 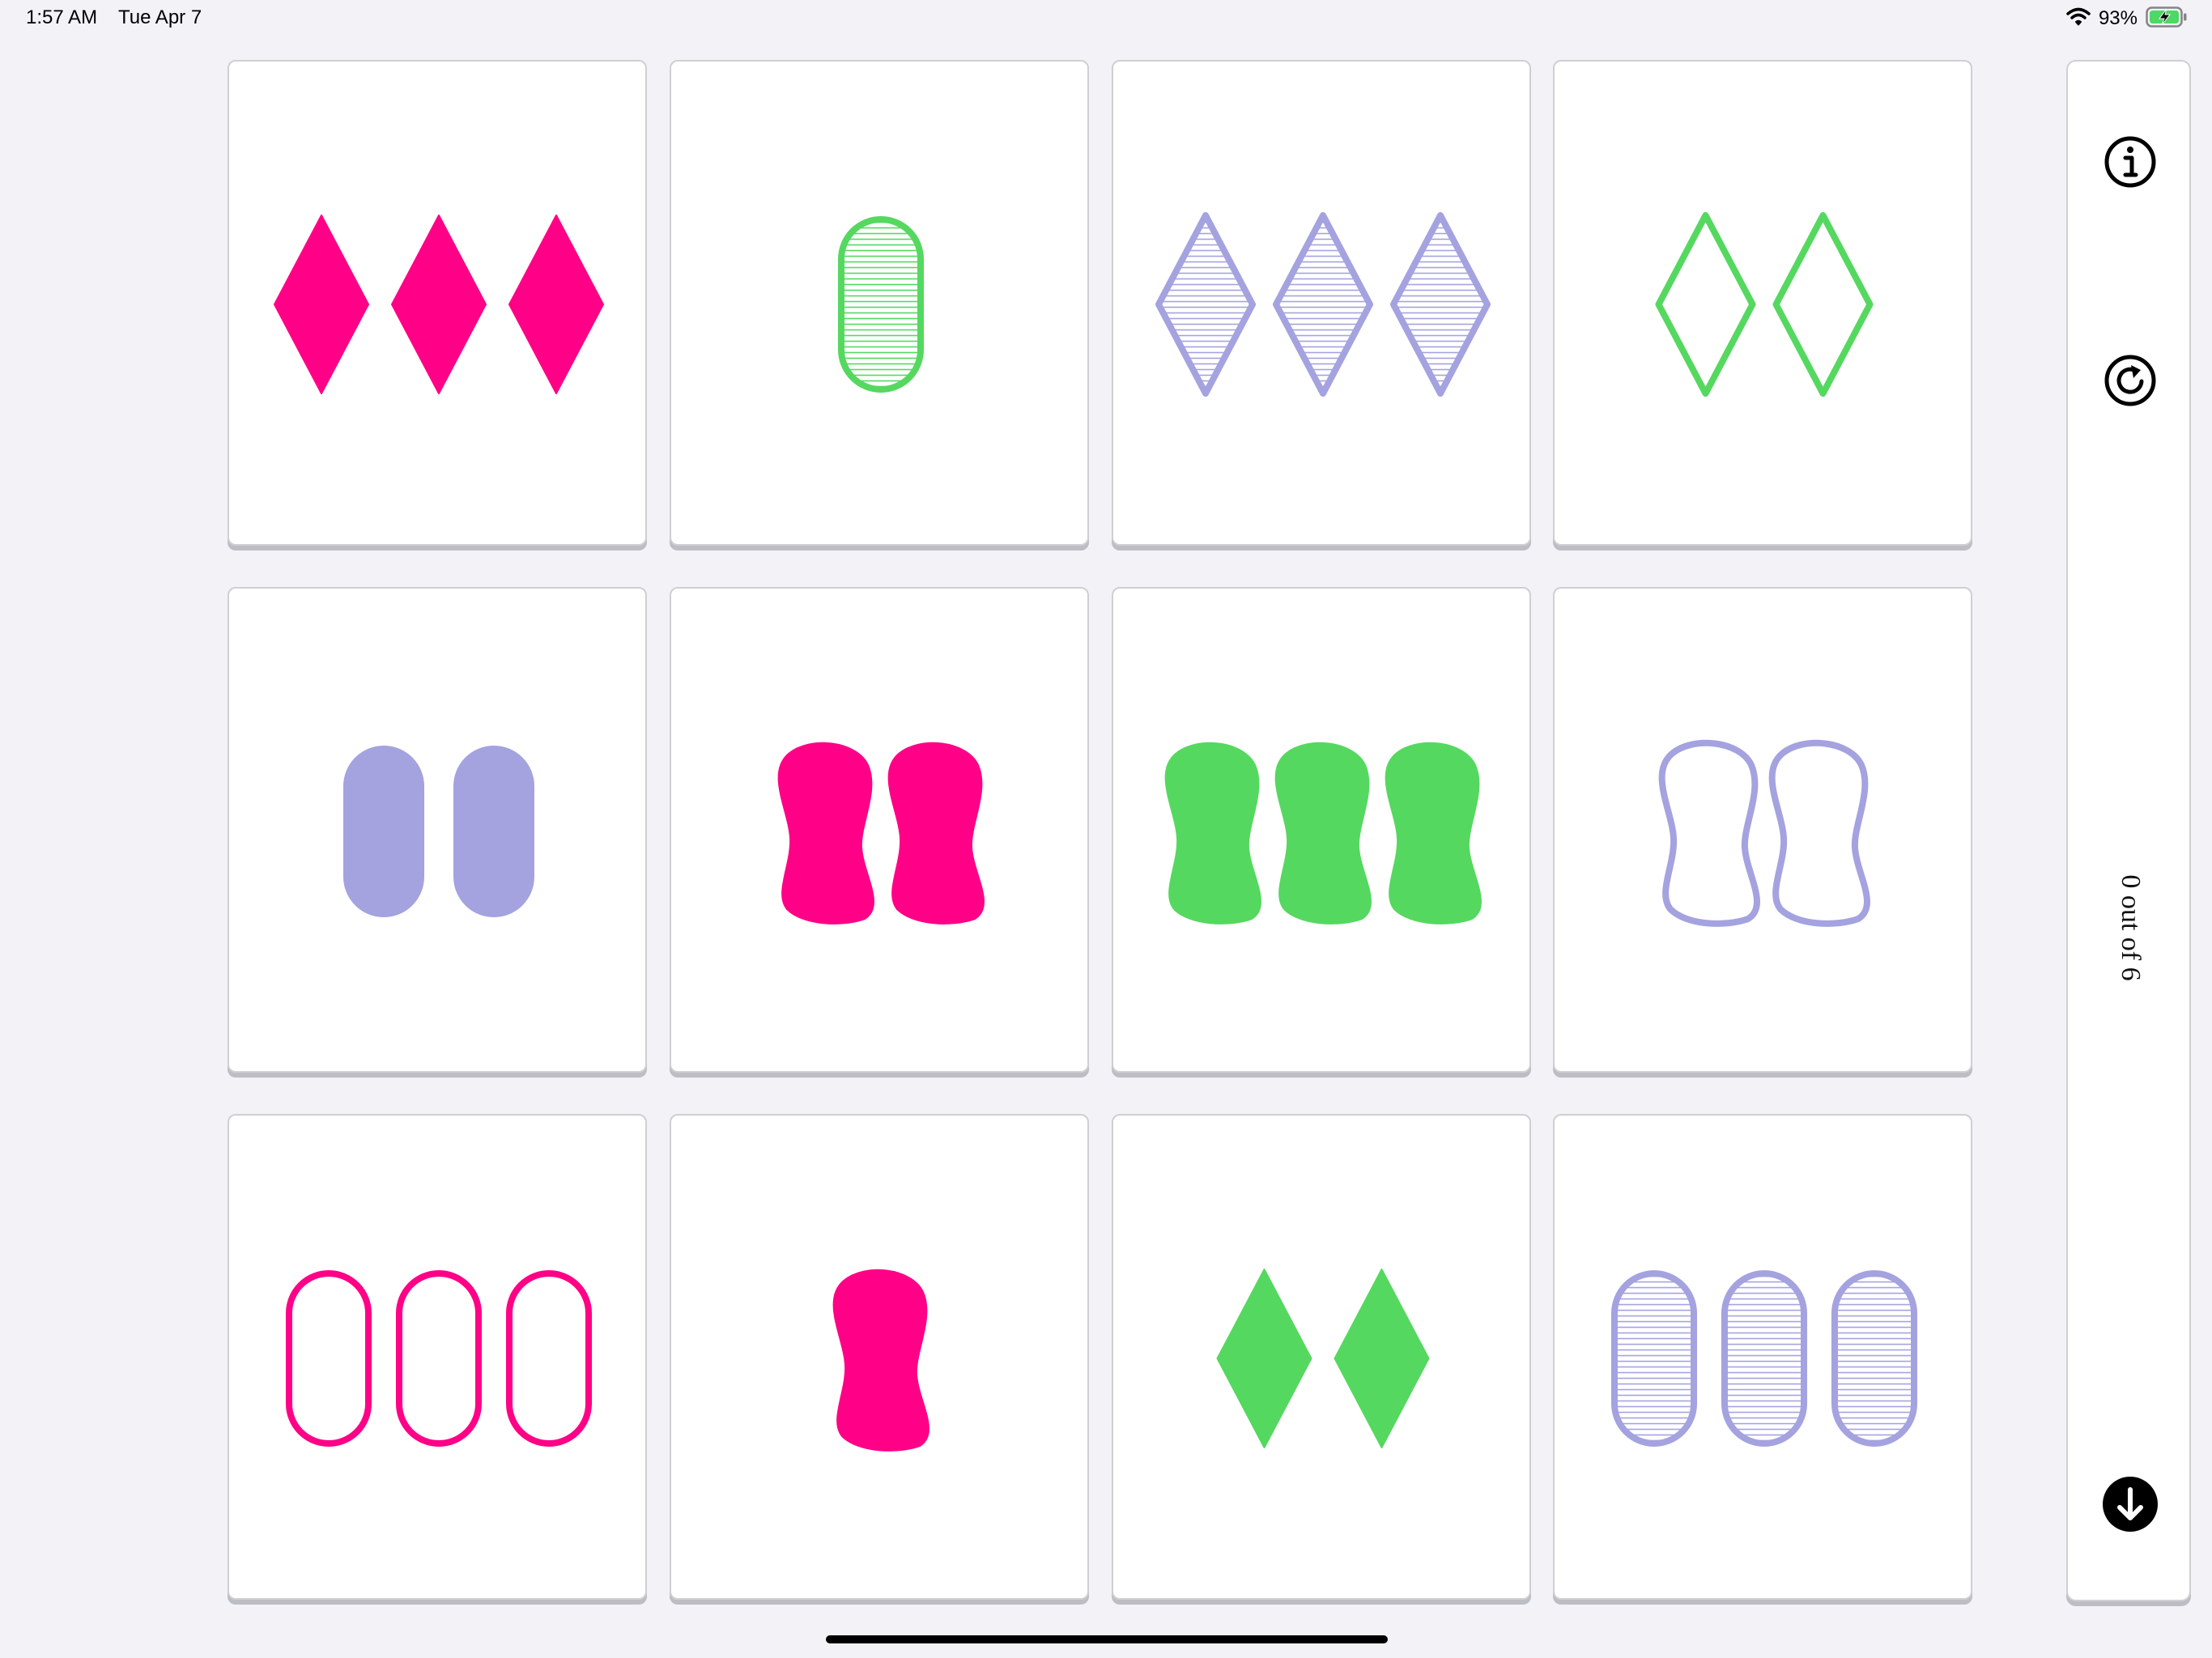 I want to click on status-bar: 1:57 AM Tue Apr 7 93%, so click(x=1106, y=19).